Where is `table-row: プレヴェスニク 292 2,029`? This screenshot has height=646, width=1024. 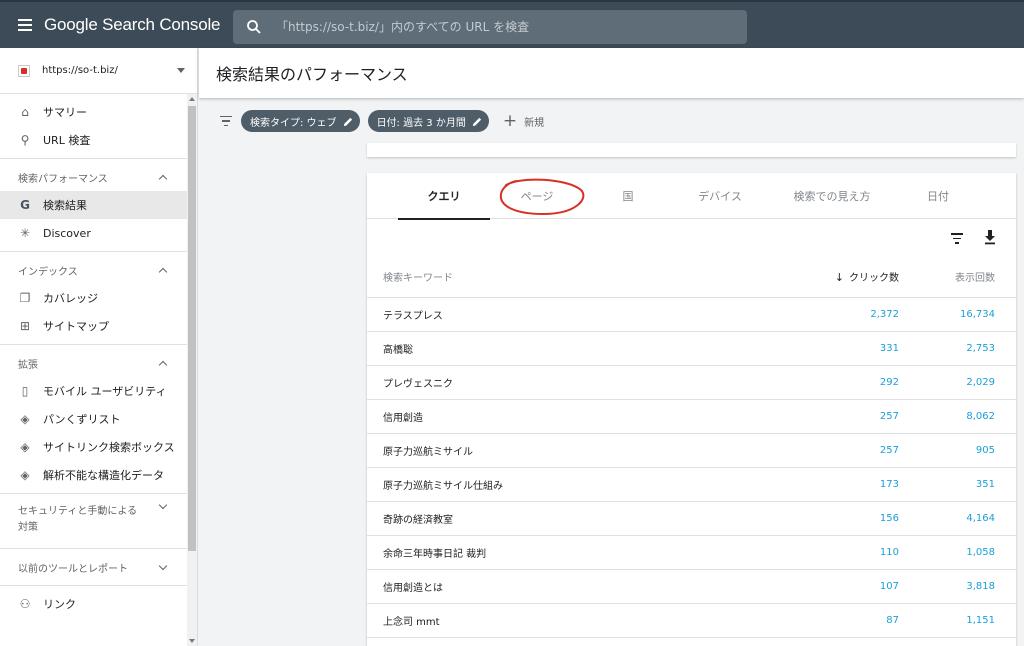
table-row: プレヴェスニク 292 2,029 is located at coordinates (691, 382).